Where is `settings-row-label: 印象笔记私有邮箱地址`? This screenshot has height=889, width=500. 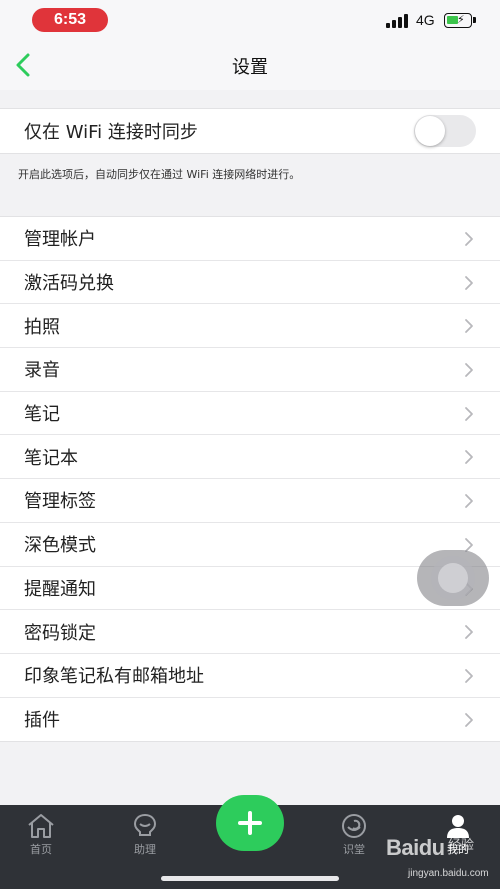 settings-row-label: 印象笔记私有邮箱地址 is located at coordinates (114, 677).